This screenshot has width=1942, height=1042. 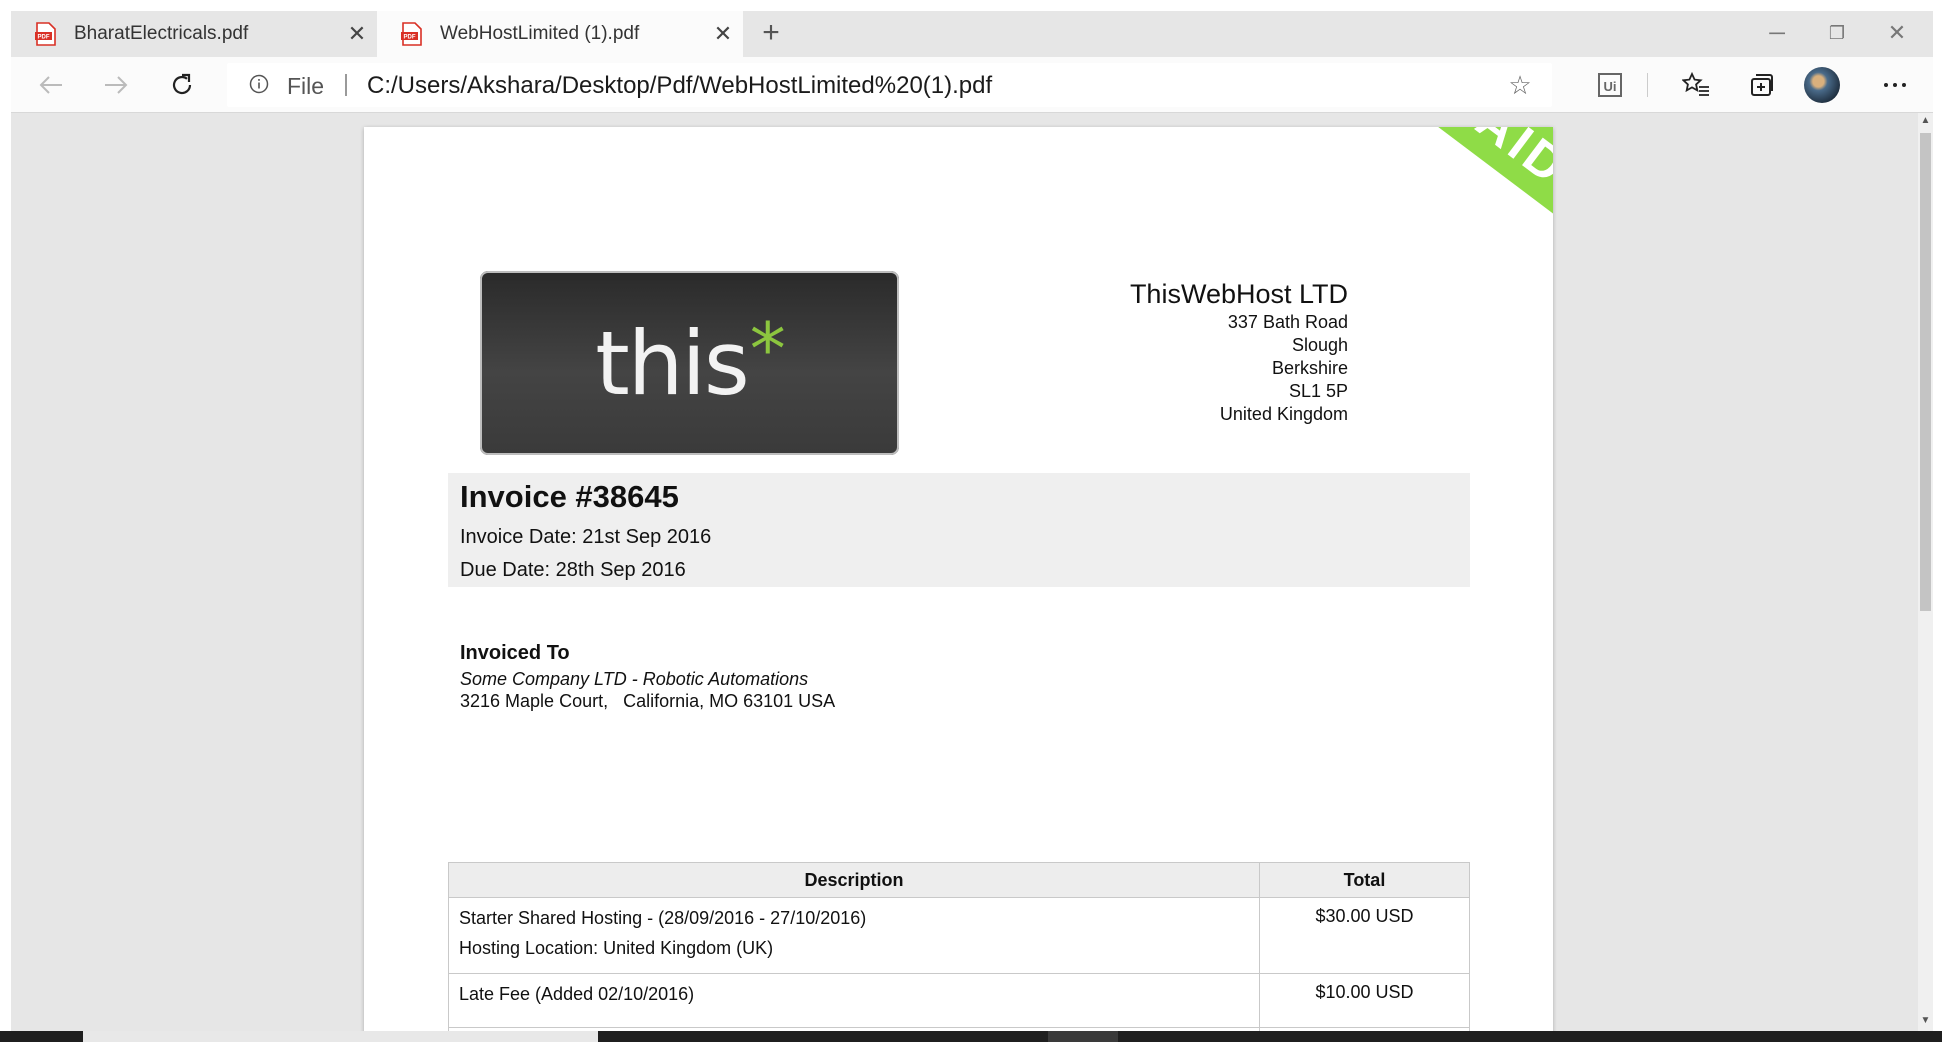 I want to click on item-description-line: Hosting Location: United Kingdom (UK), so click(x=616, y=948).